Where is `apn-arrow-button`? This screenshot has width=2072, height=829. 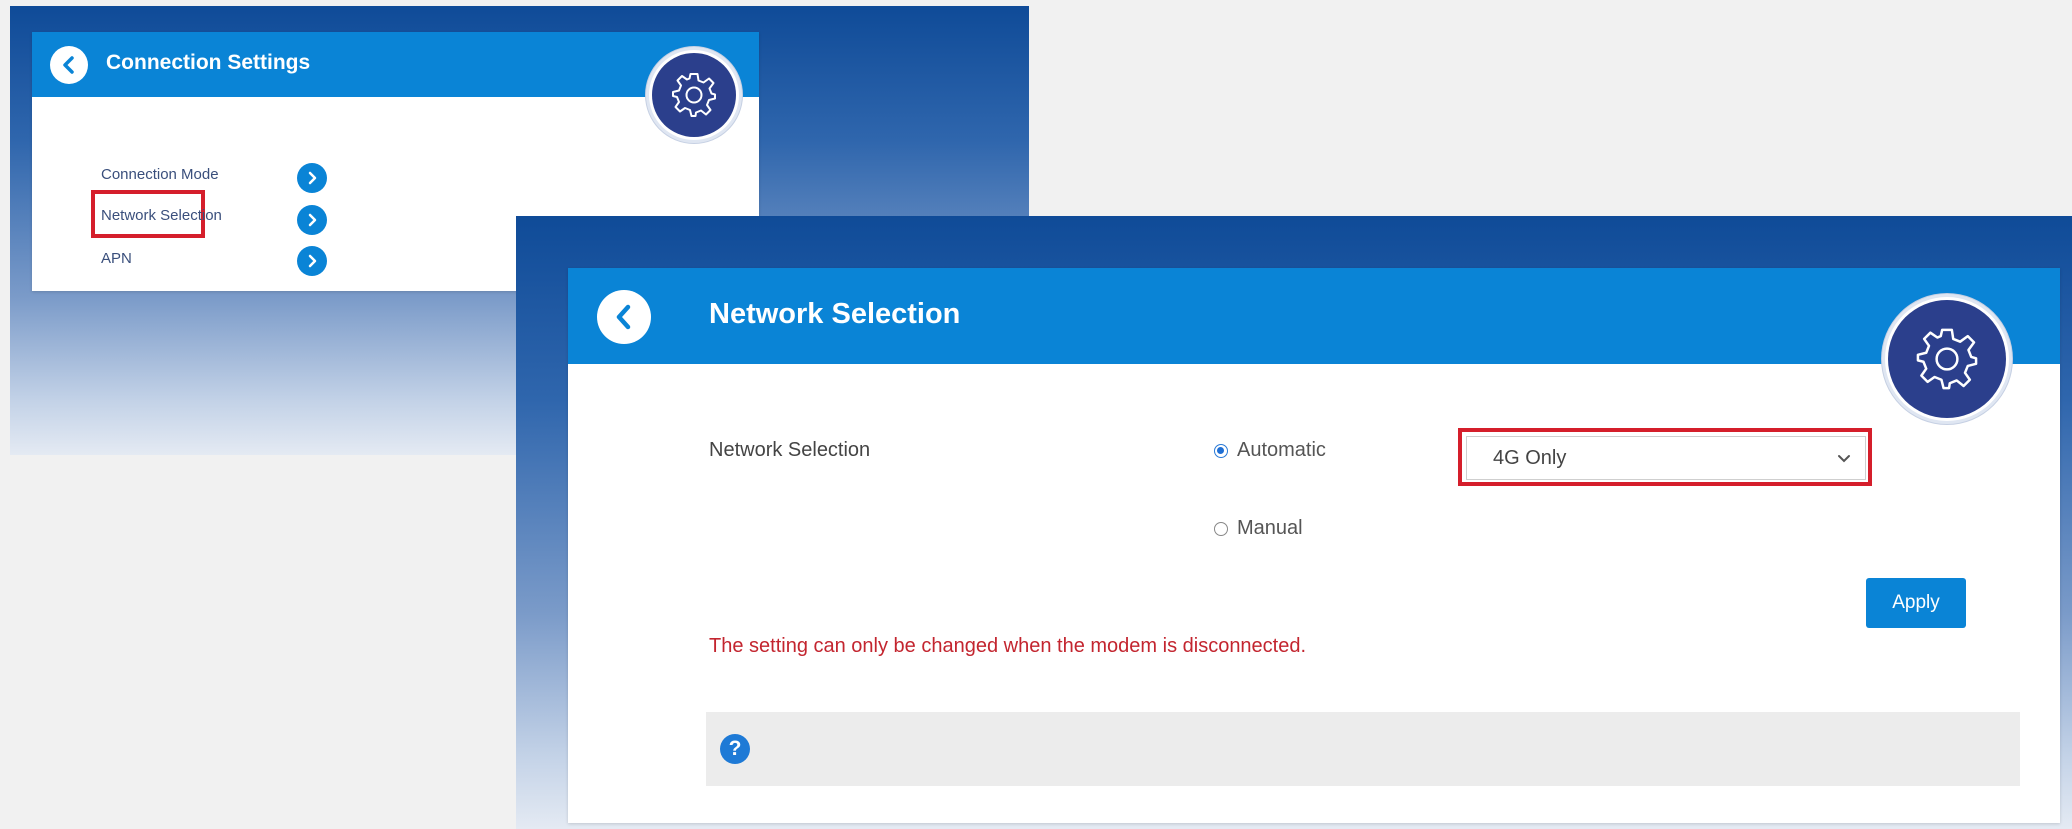 apn-arrow-button is located at coordinates (312, 261).